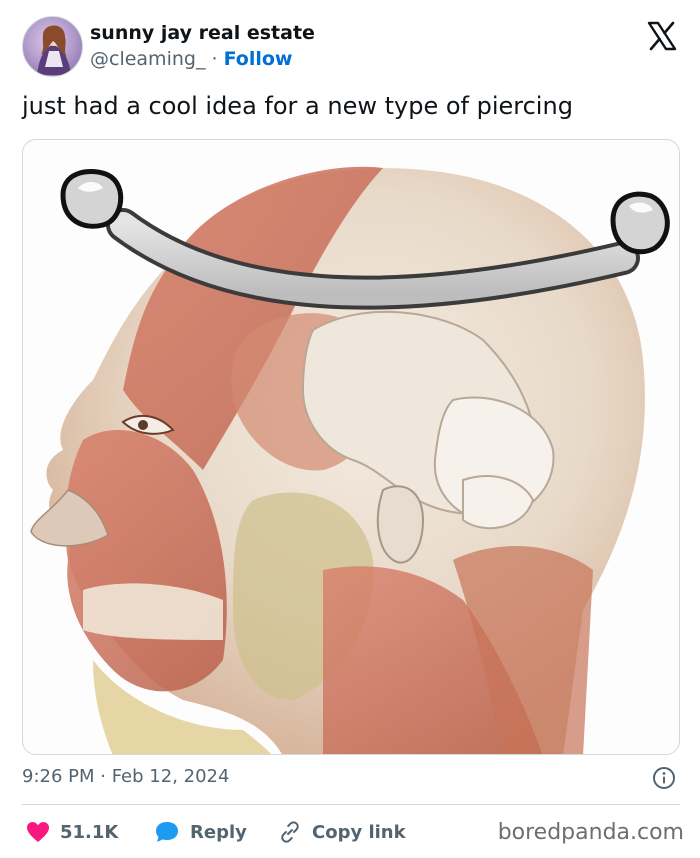  I want to click on link-icon, so click(290, 832).